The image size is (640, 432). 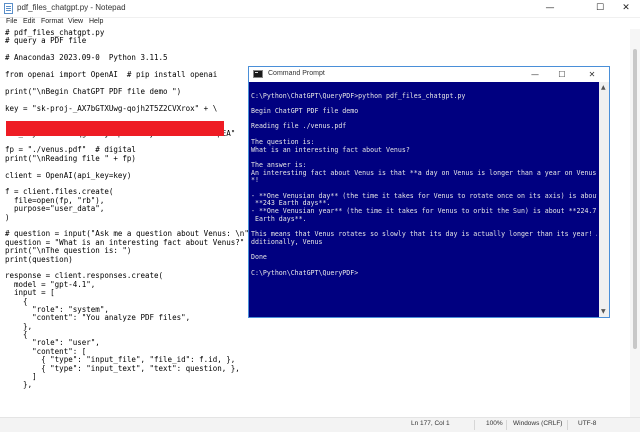 What do you see at coordinates (538, 423) in the screenshot?
I see `line-ending: Windows (CRLF)` at bounding box center [538, 423].